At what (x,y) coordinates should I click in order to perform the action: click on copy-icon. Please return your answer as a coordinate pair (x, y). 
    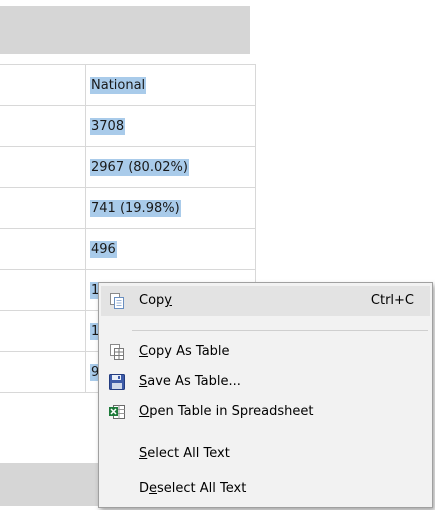
    Looking at the image, I should click on (117, 301).